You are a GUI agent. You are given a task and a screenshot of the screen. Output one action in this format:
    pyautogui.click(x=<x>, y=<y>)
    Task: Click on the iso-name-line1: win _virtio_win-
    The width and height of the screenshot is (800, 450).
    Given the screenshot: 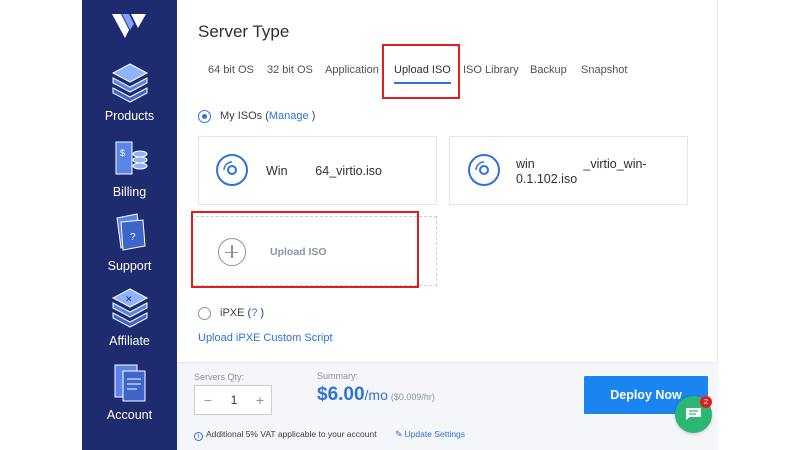 What is the action you would take?
    pyautogui.click(x=581, y=164)
    